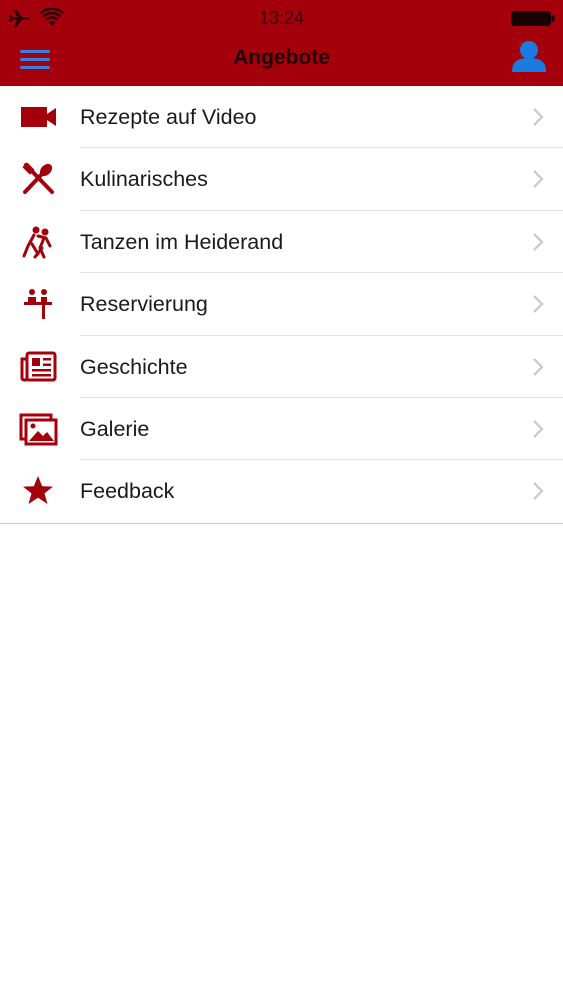 The width and height of the screenshot is (563, 1000). I want to click on gallery-icon, so click(38, 429).